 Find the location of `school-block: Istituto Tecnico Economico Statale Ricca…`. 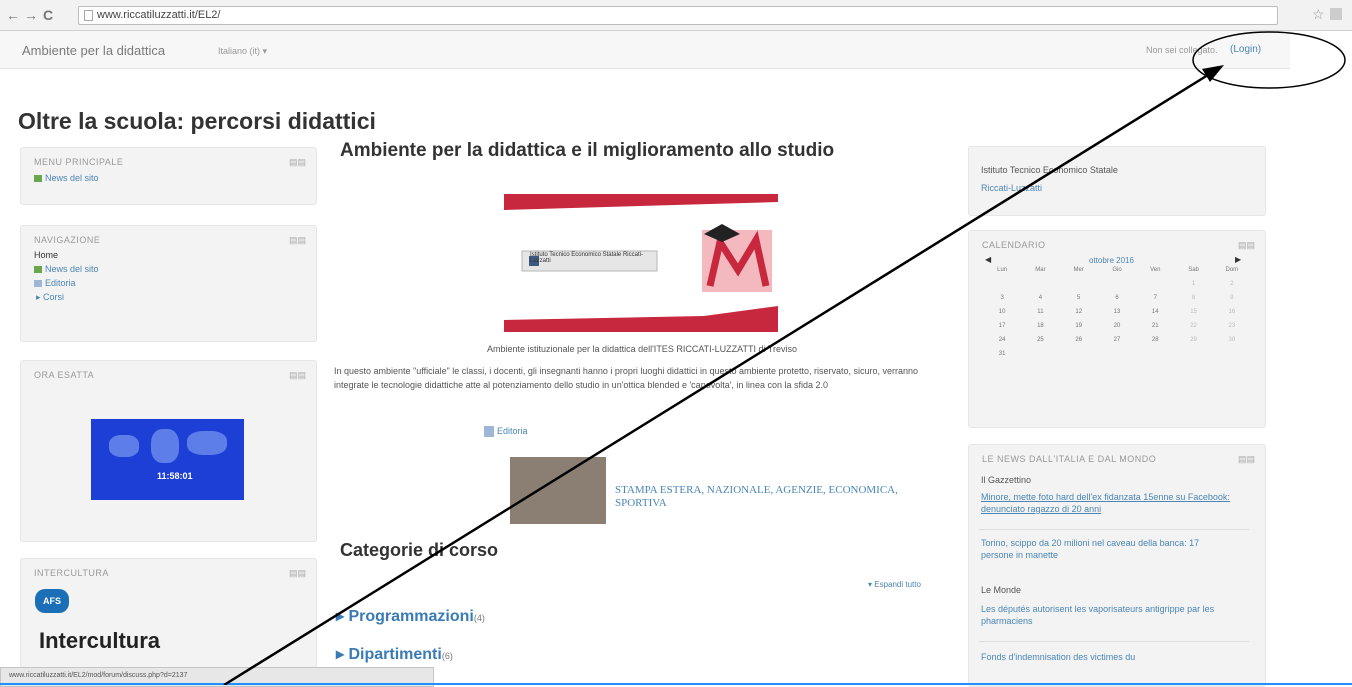

school-block: Istituto Tecnico Economico Statale Ricca… is located at coordinates (1117, 181).